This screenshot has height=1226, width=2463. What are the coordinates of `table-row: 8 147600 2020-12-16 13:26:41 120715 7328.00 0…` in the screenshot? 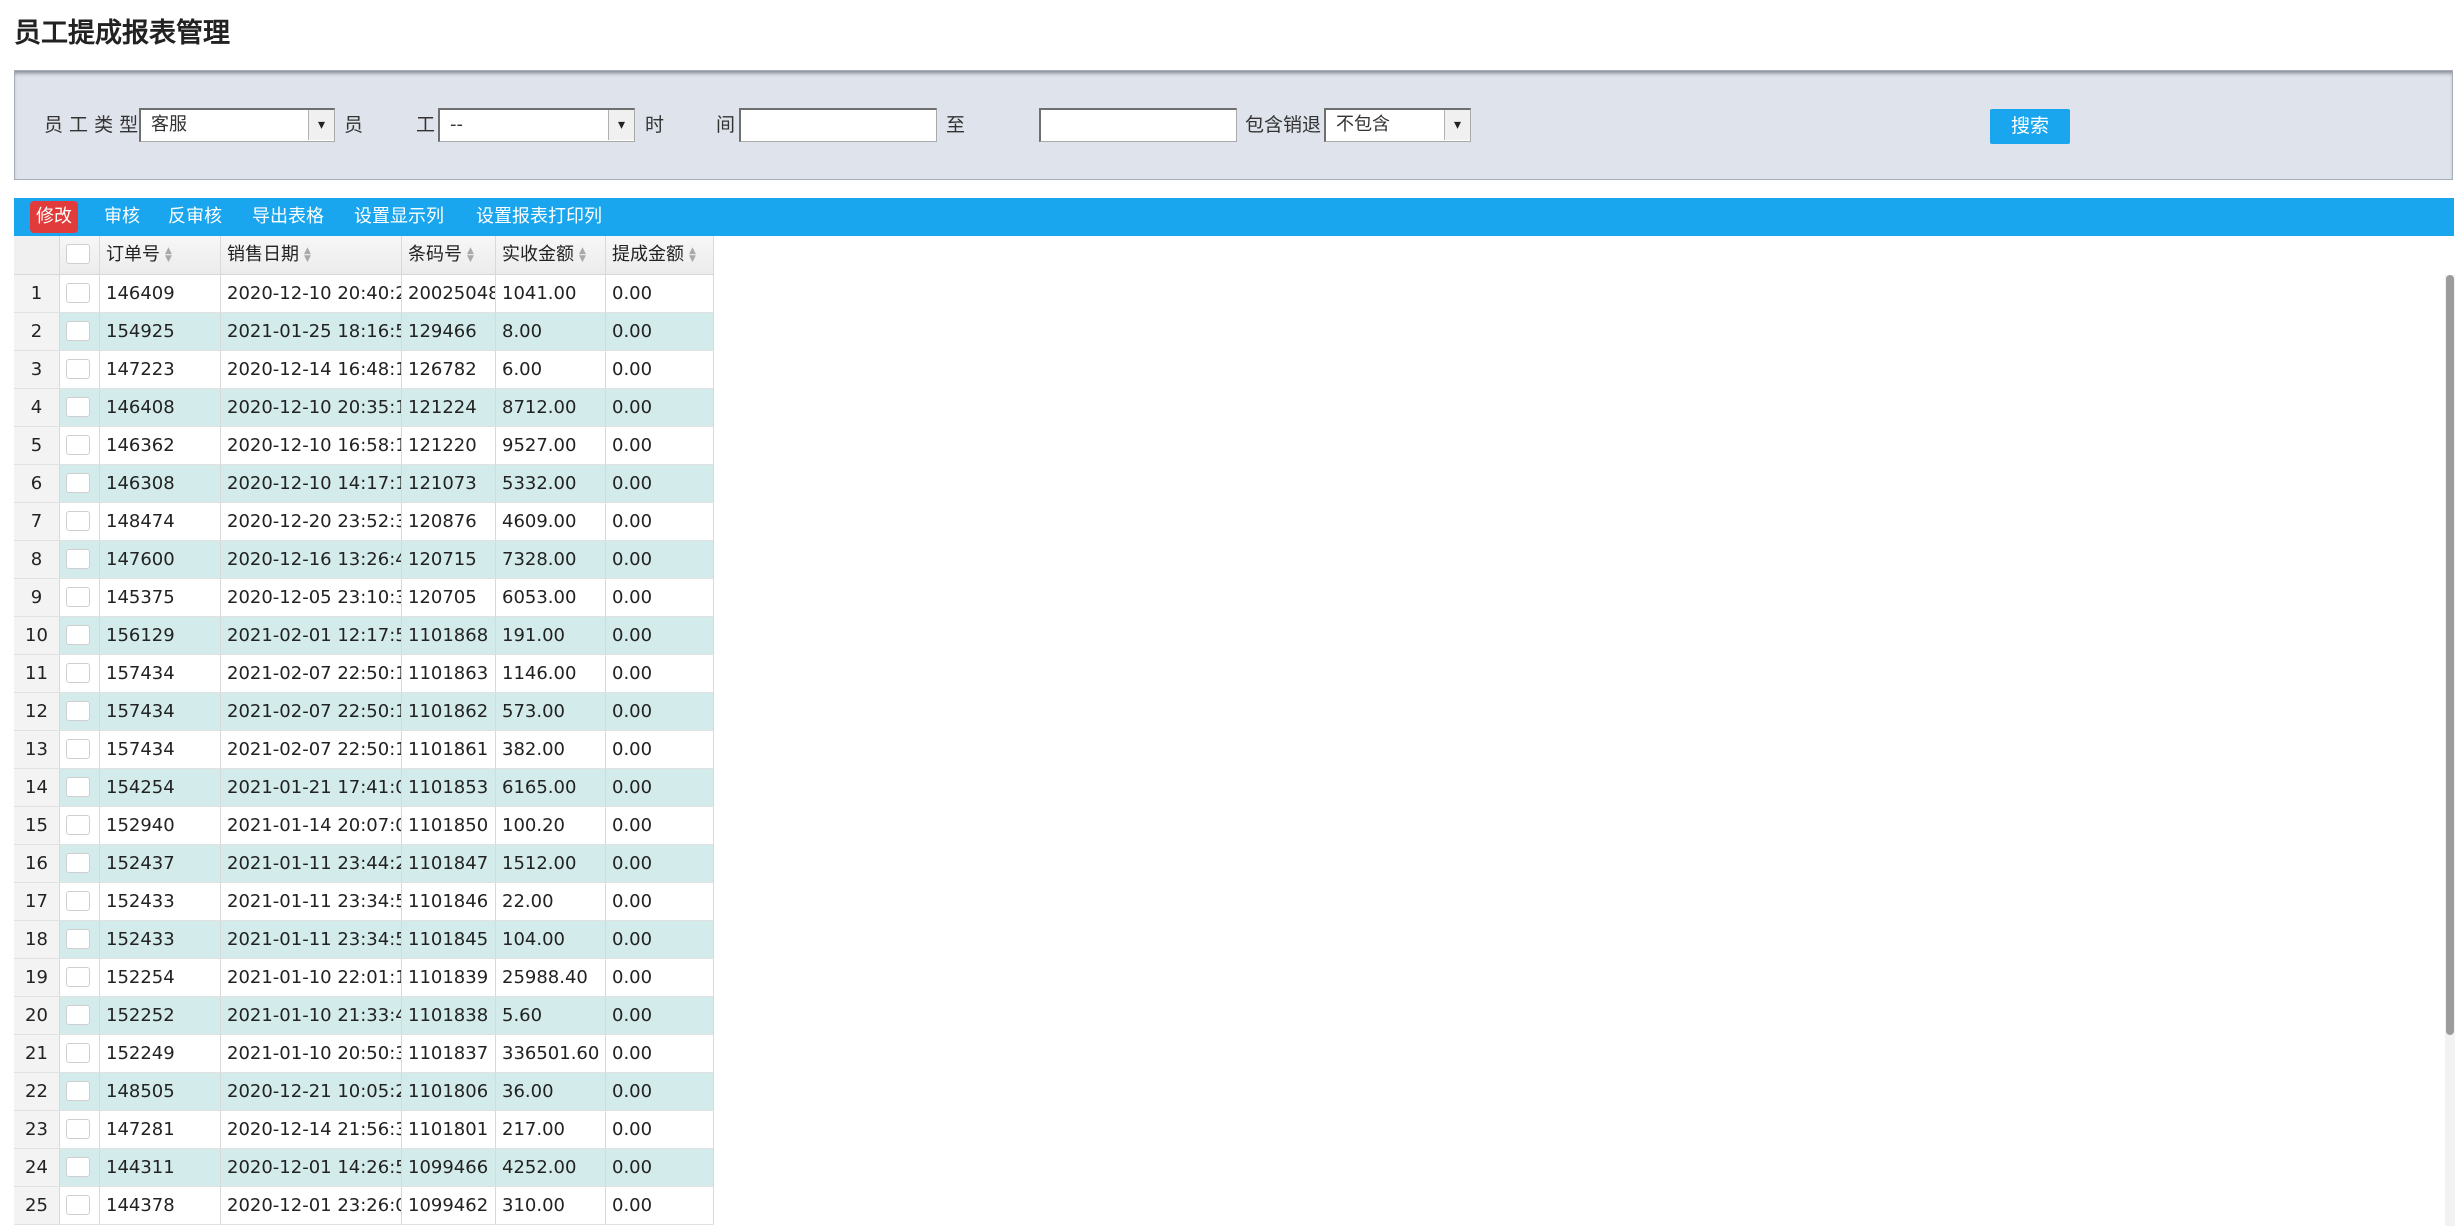 It's located at (364, 560).